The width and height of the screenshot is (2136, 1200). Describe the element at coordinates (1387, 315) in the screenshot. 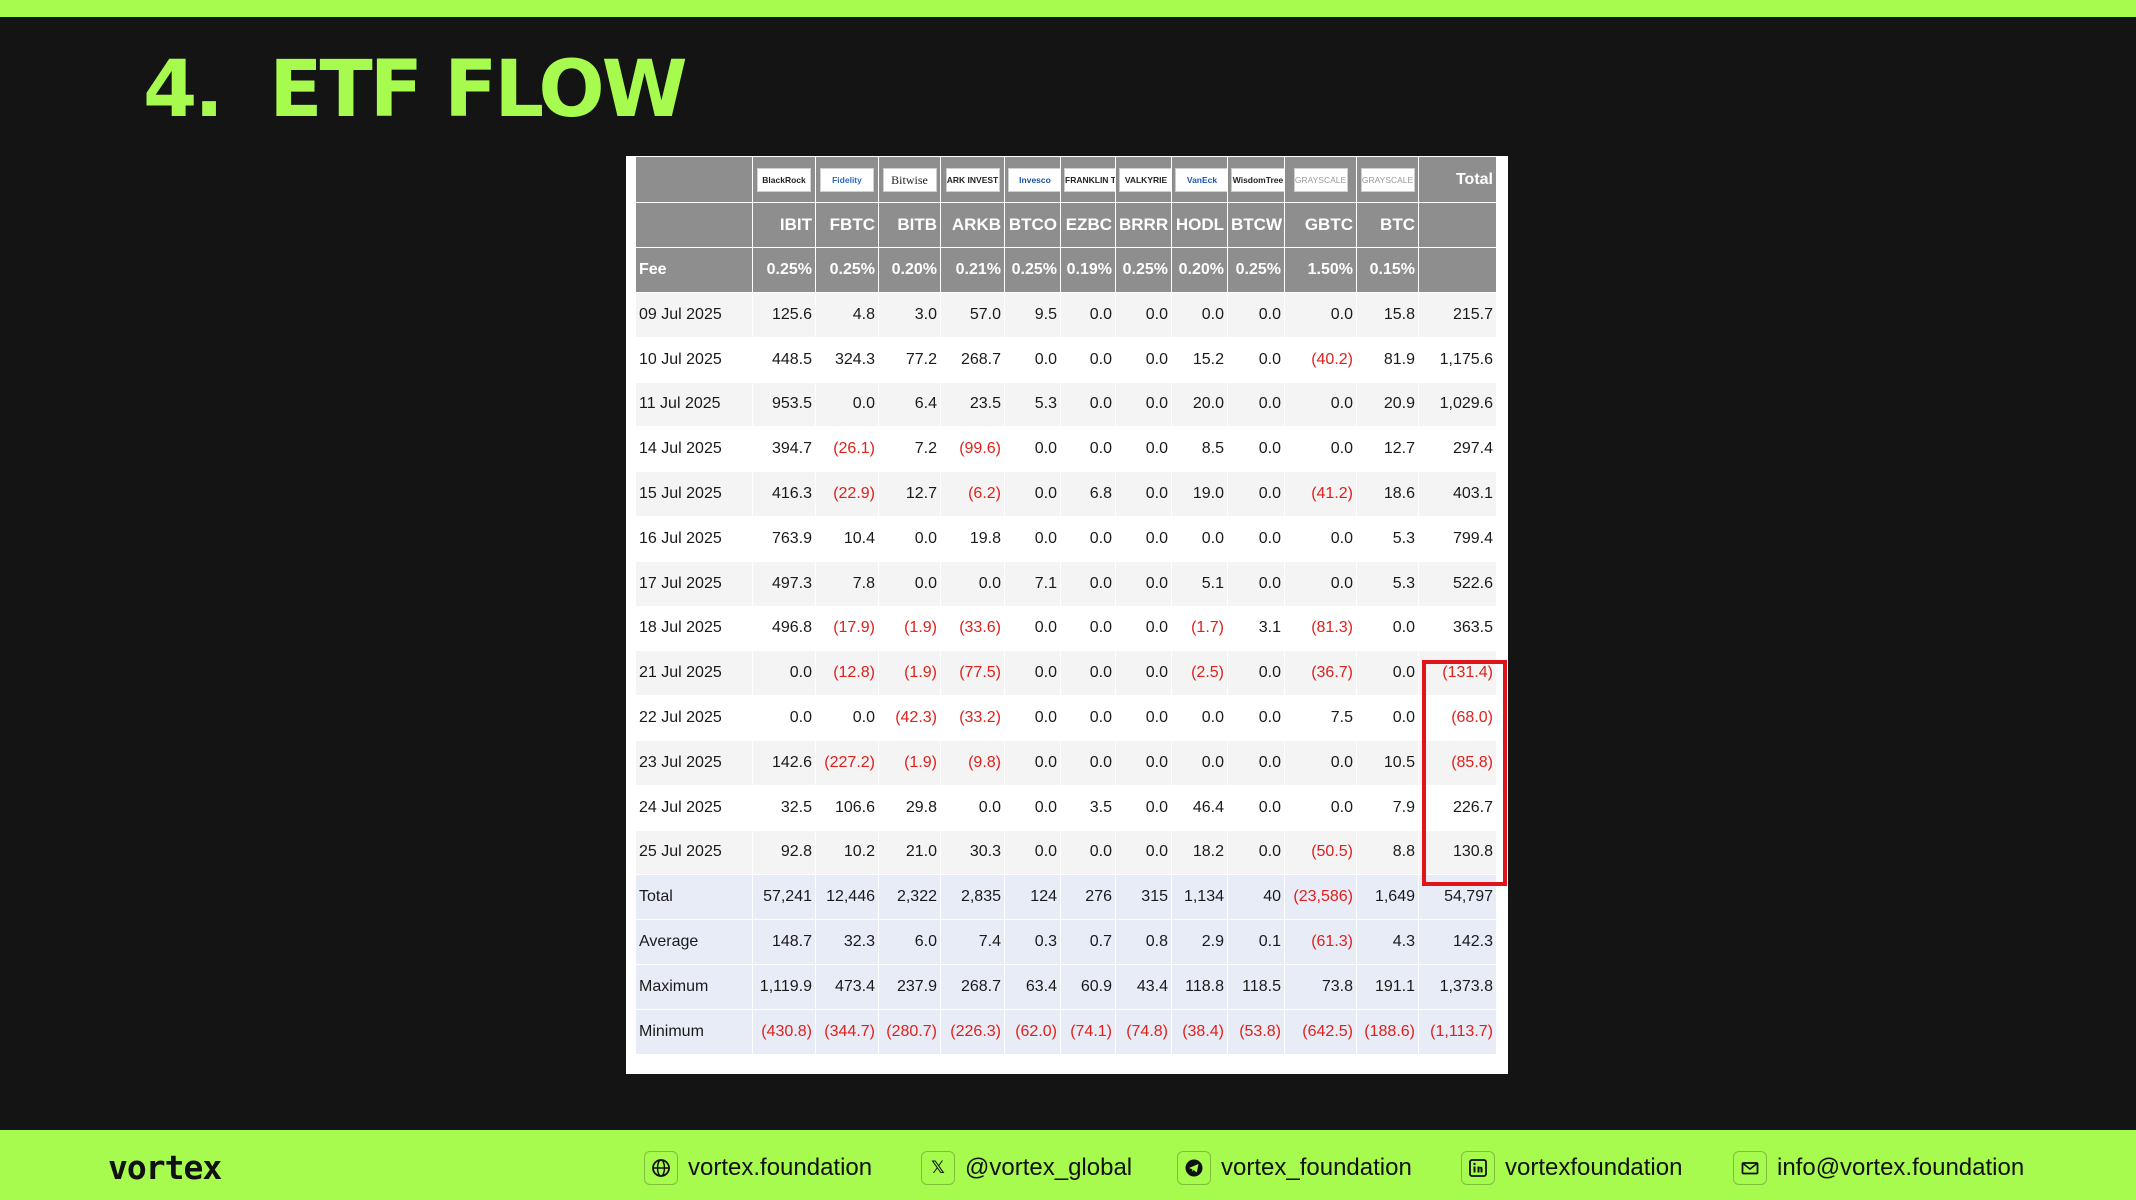

I see `value-cell: 15.8` at that location.